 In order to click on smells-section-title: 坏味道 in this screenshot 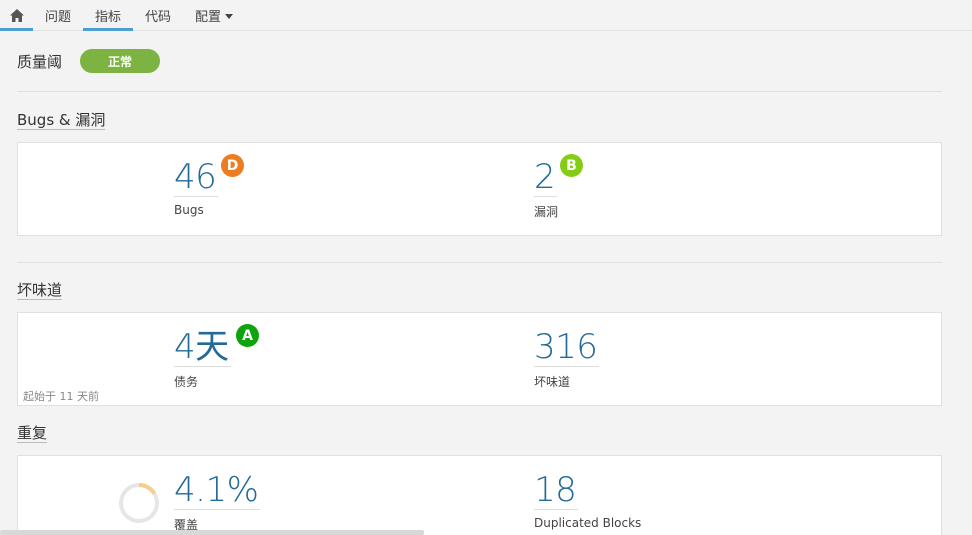, I will do `click(40, 290)`.